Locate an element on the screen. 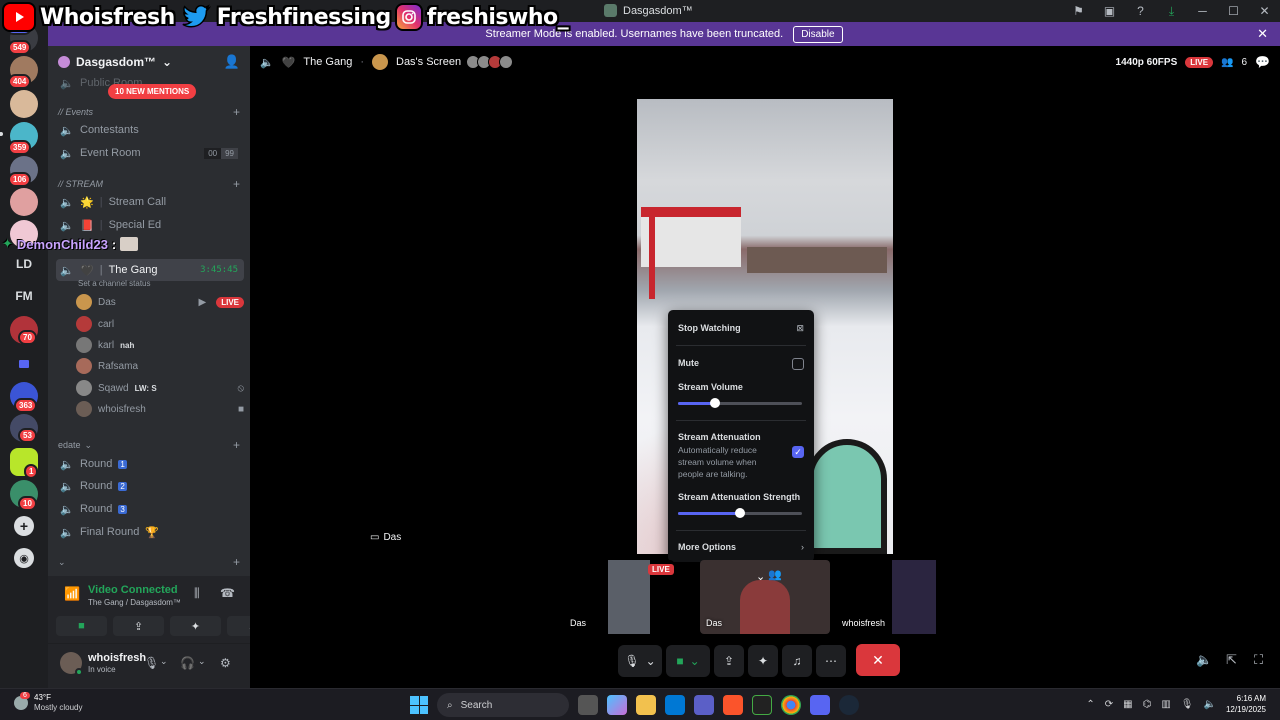  voice-location: The Gang / Dasgasdom™ is located at coordinates (134, 602).